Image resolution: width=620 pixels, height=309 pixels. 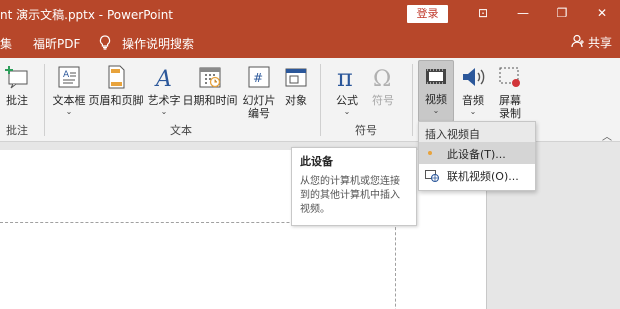 I want to click on lightbulb-icon, so click(x=106, y=44).